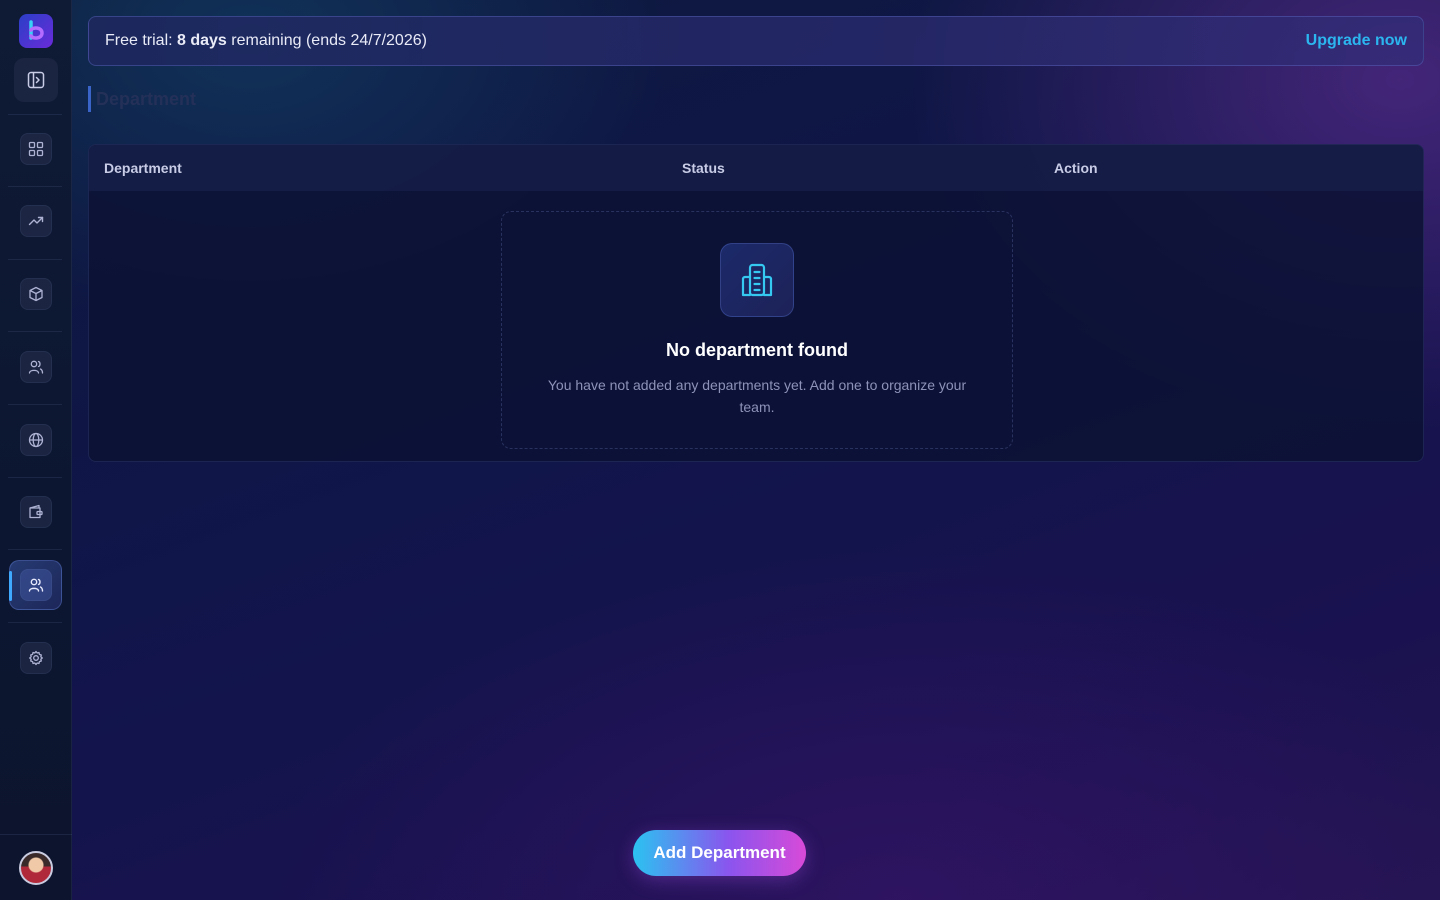 The height and width of the screenshot is (900, 1440). I want to click on building-icon, so click(757, 280).